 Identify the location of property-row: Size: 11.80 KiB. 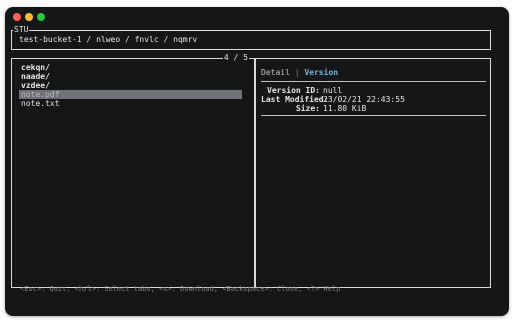
(333, 108).